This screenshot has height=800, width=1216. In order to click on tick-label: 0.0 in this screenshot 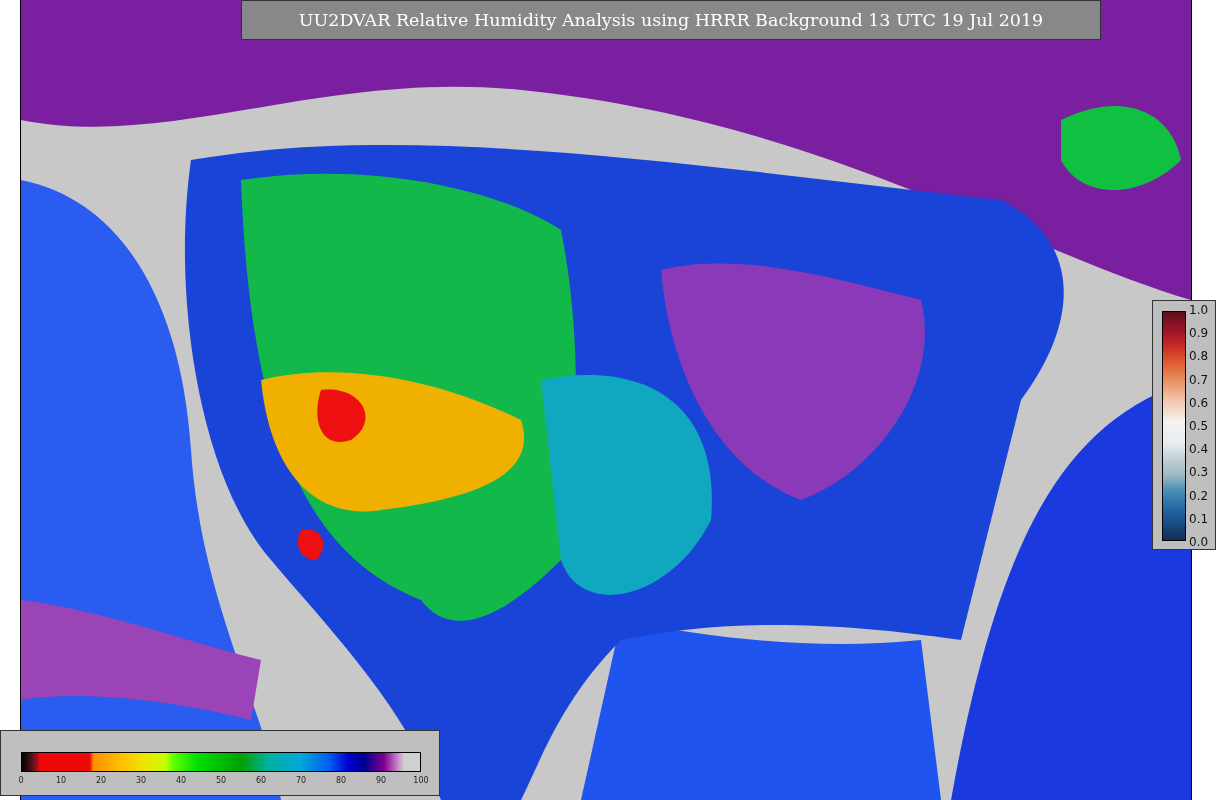, I will do `click(1199, 541)`.